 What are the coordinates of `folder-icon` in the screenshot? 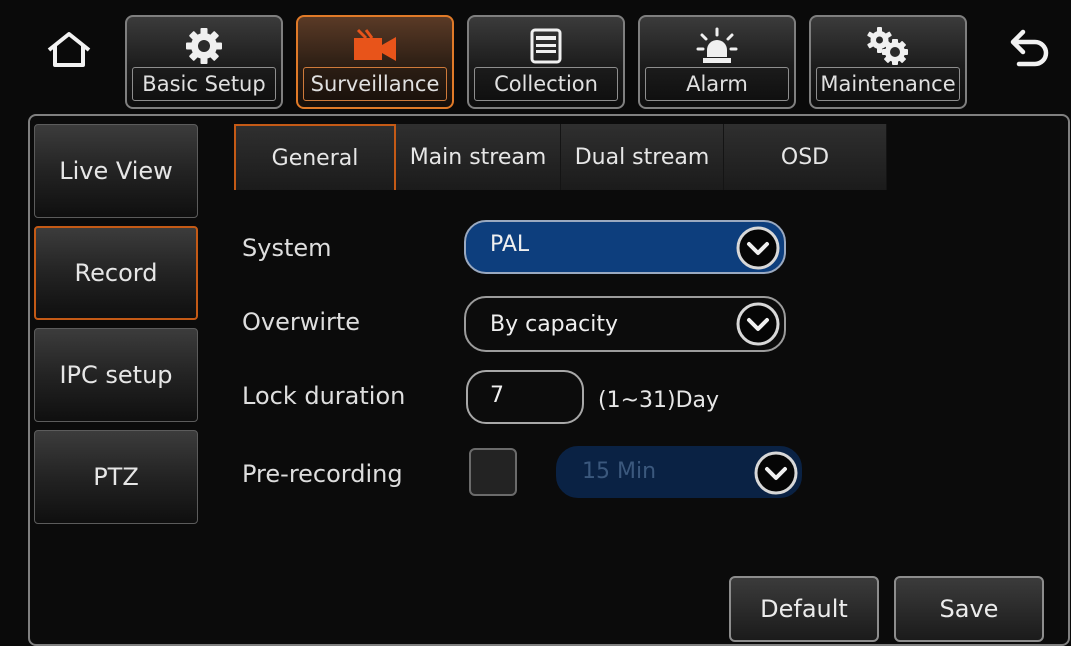 It's located at (546, 46).